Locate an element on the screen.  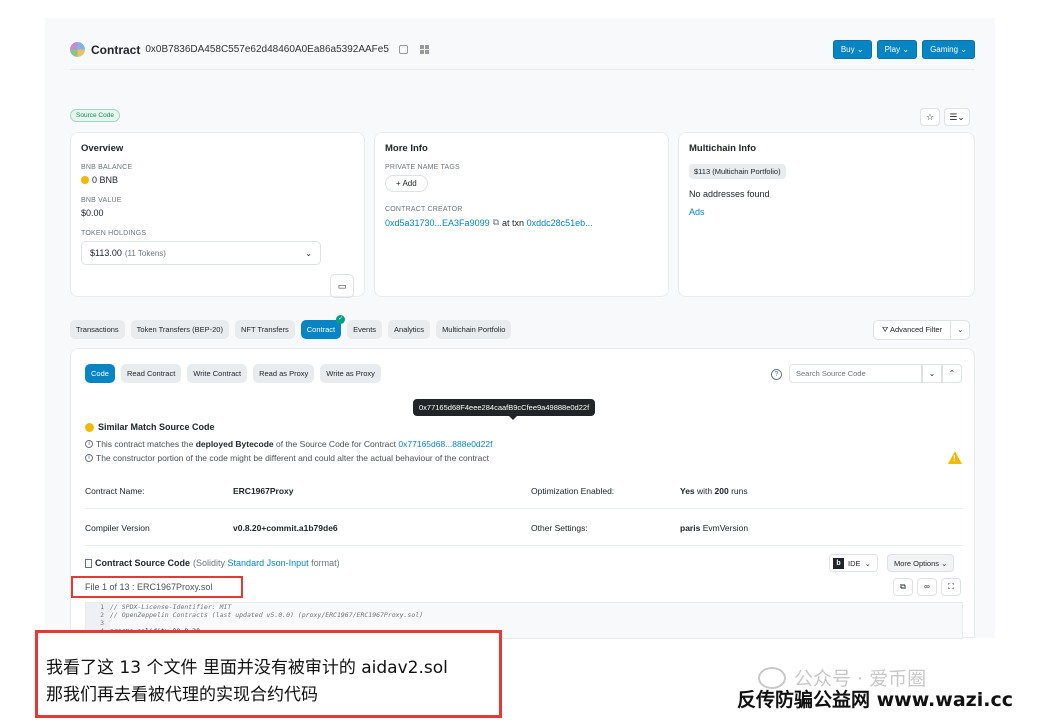
advanced-filter-label: Advanced Filter is located at coordinates (916, 329).